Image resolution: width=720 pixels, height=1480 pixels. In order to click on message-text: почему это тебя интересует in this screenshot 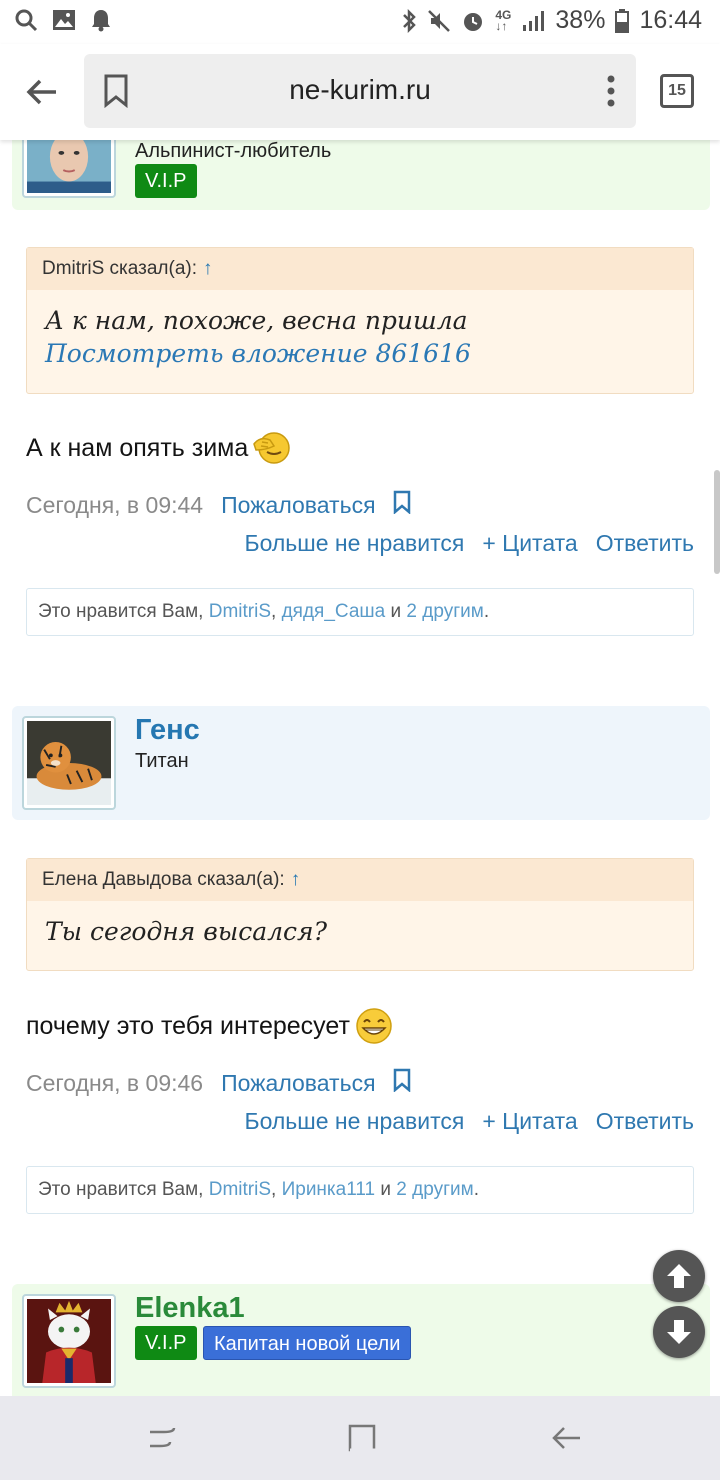, I will do `click(188, 1025)`.